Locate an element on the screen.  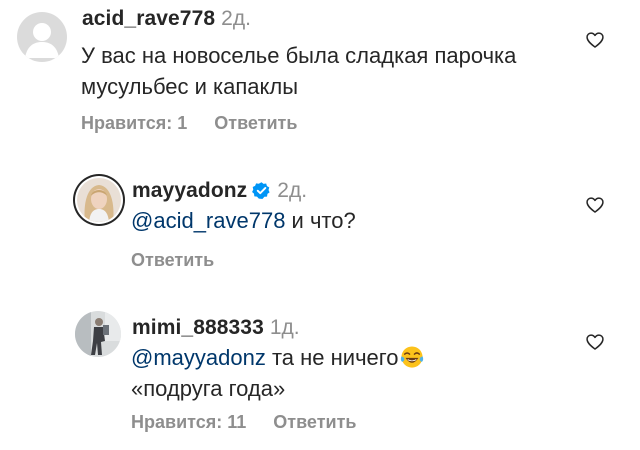
username: mayyadonz is located at coordinates (189, 190).